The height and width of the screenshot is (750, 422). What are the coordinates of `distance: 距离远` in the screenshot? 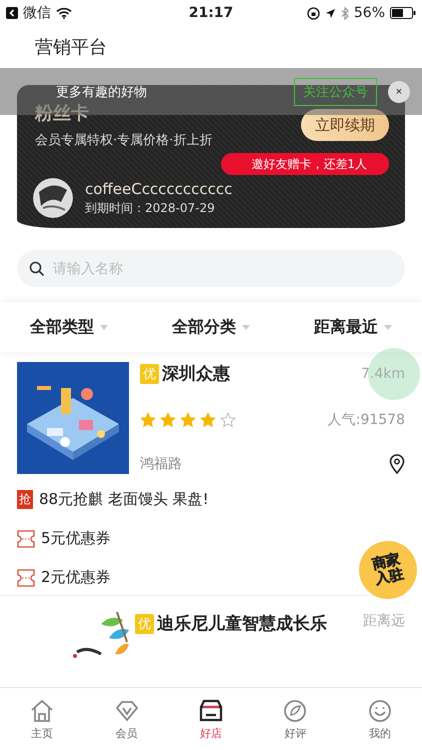 It's located at (384, 621).